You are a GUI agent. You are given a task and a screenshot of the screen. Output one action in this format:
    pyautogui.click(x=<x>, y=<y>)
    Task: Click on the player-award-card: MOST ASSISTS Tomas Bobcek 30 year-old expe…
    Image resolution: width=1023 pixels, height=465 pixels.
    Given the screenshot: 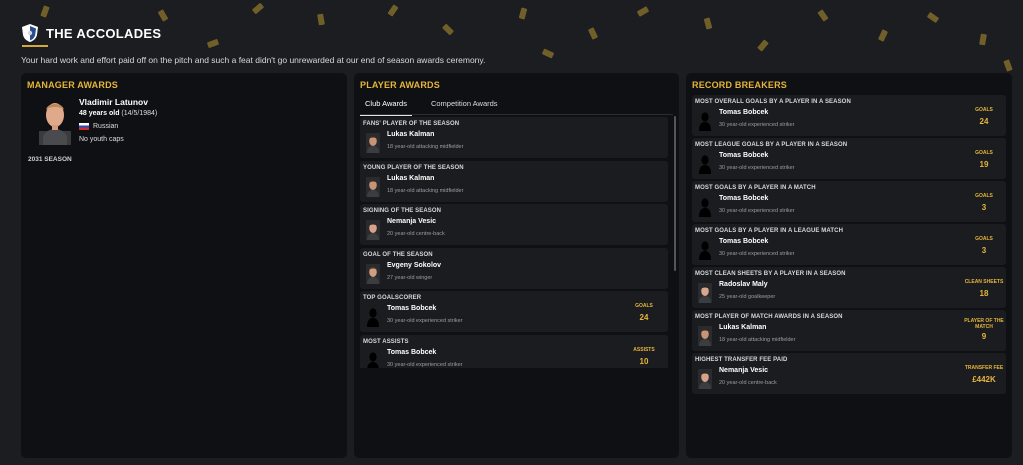 What is the action you would take?
    pyautogui.click(x=514, y=351)
    